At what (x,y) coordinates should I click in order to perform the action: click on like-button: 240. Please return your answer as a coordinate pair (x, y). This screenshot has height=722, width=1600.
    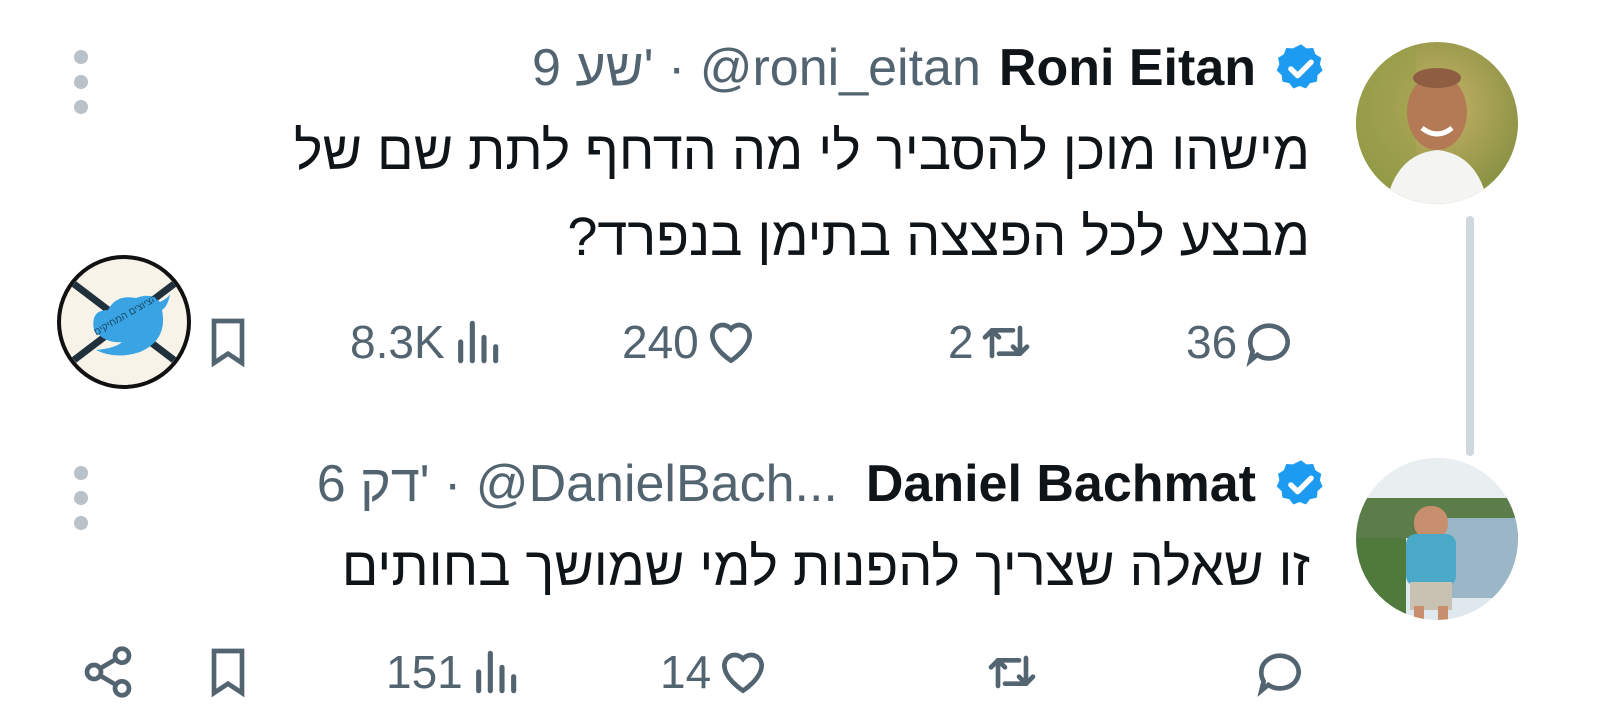
    Looking at the image, I should click on (690, 342).